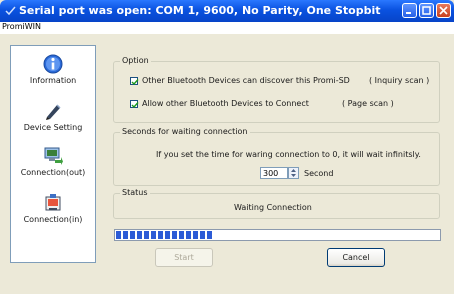  I want to click on status-group-label: Status, so click(135, 192).